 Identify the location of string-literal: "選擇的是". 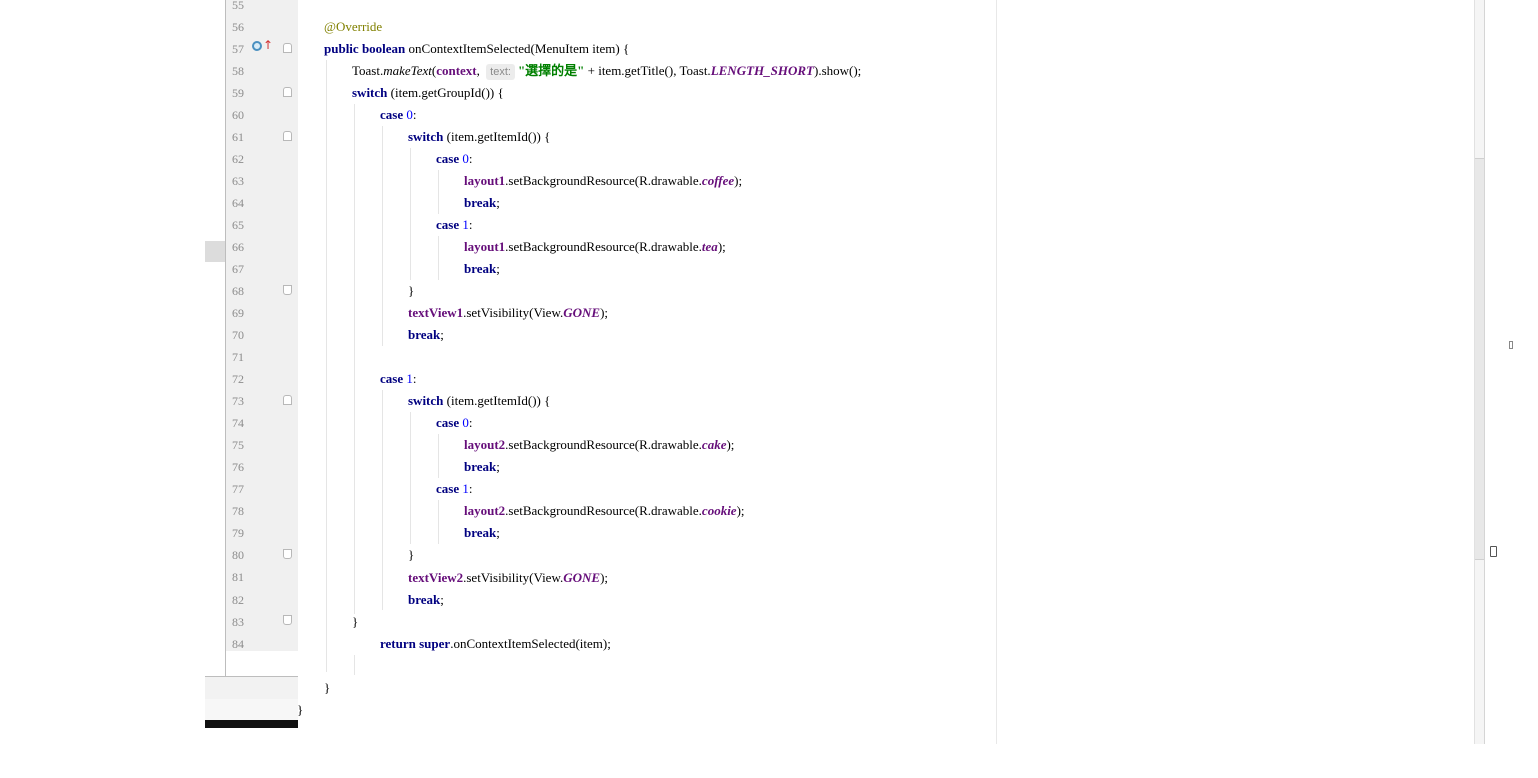
(551, 70).